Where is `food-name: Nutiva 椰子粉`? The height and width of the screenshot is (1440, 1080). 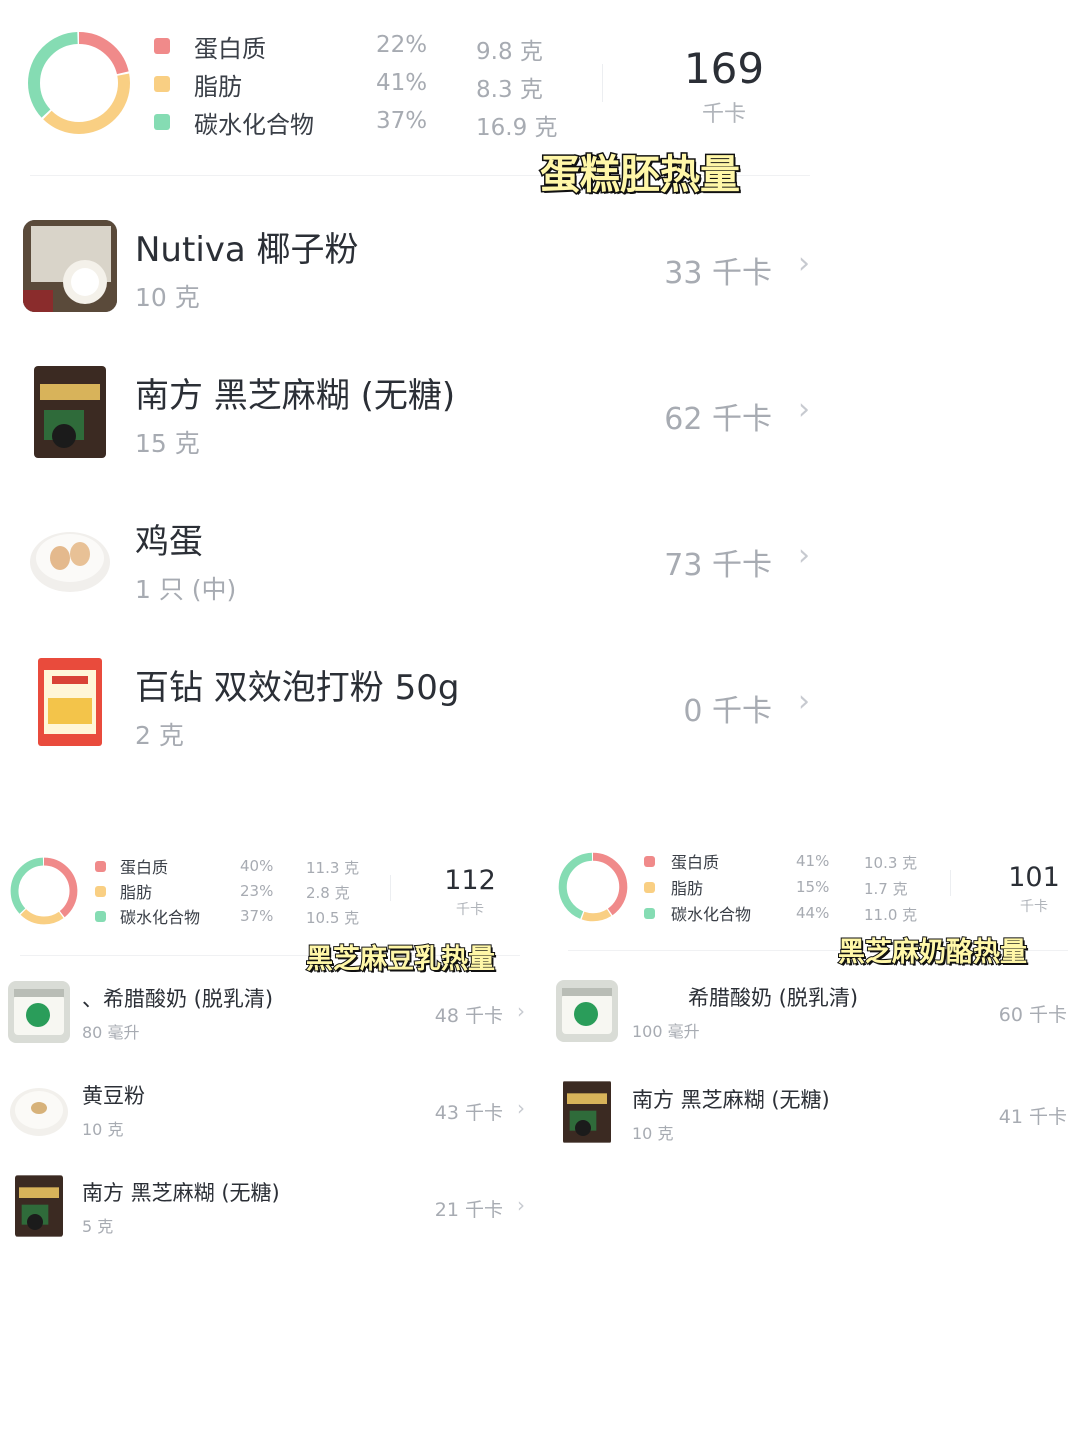 food-name: Nutiva 椰子粉 is located at coordinates (247, 250).